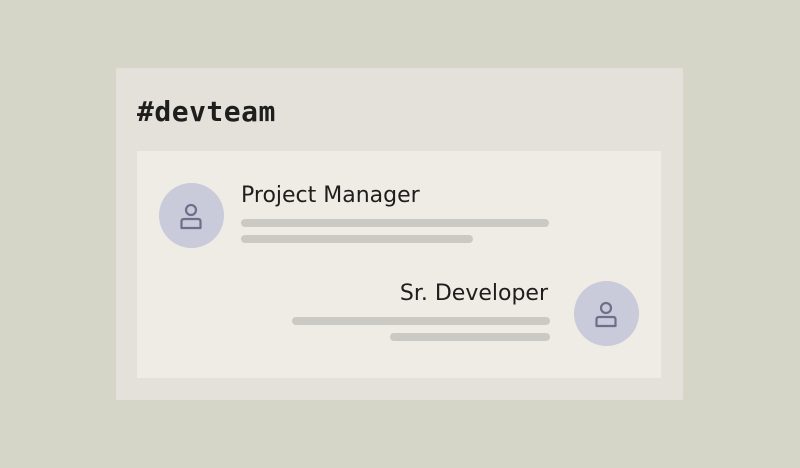  What do you see at coordinates (473, 293) in the screenshot?
I see `message-author: Sr. Developer` at bounding box center [473, 293].